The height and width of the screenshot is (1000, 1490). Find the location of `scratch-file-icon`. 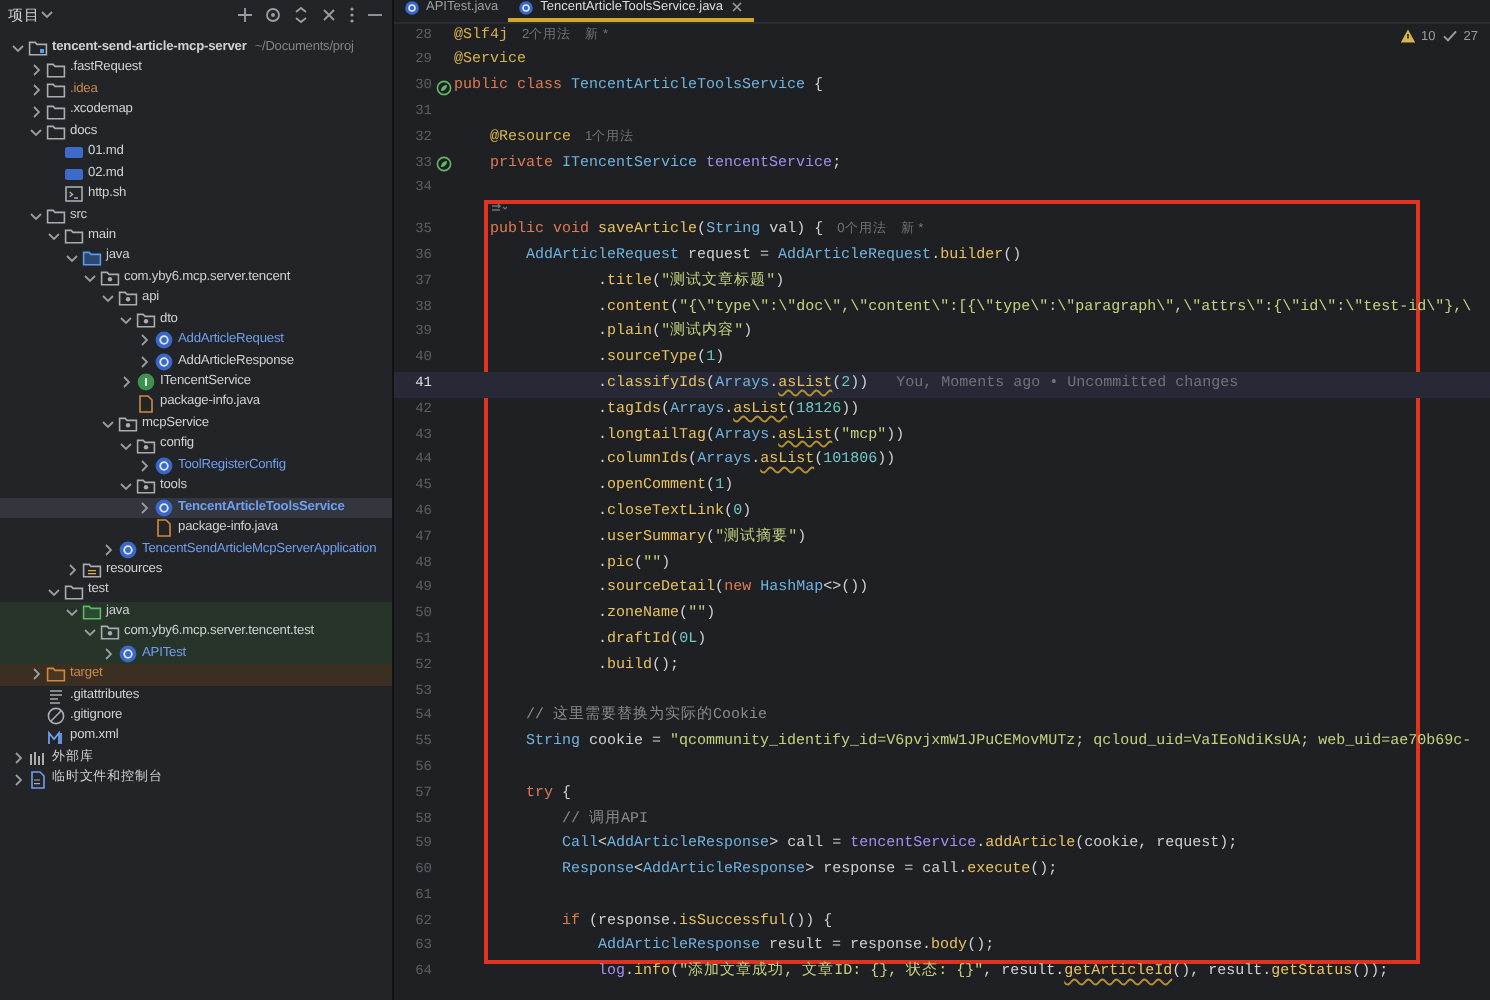

scratch-file-icon is located at coordinates (38, 779).